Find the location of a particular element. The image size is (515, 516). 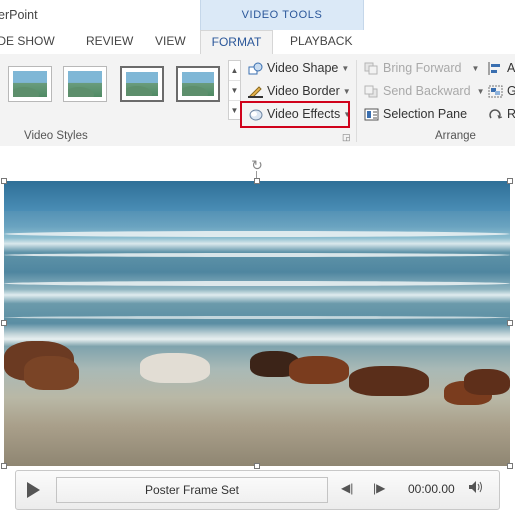

group-separator is located at coordinates (356, 101).